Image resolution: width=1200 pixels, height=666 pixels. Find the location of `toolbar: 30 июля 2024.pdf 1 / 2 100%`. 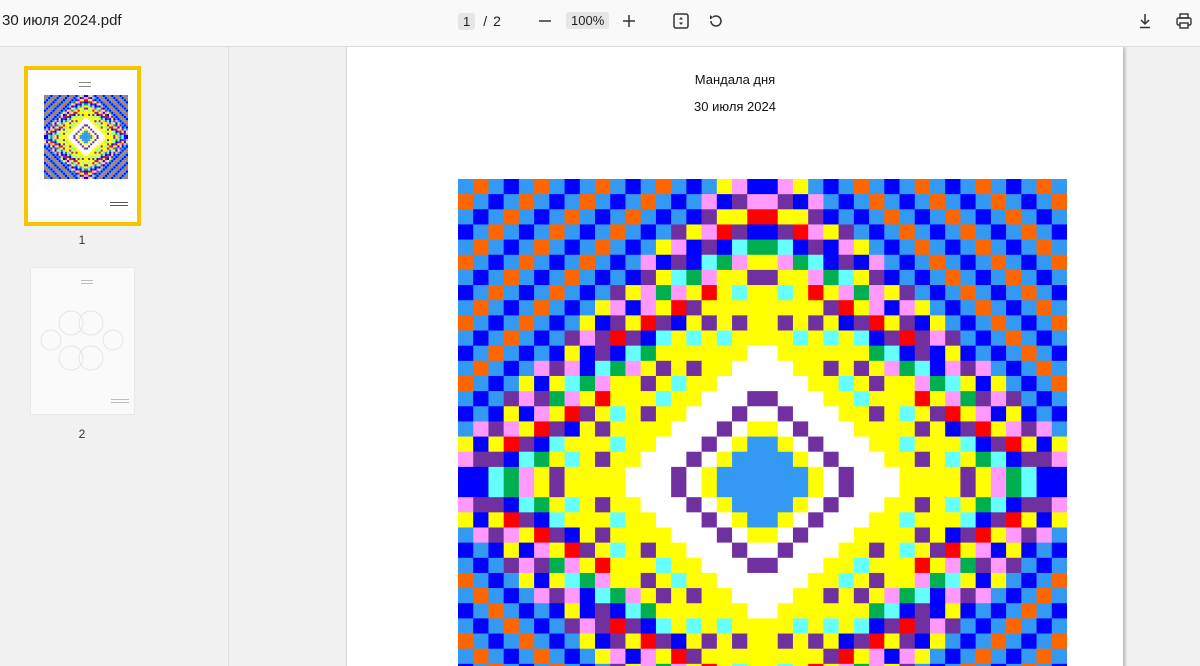

toolbar: 30 июля 2024.pdf 1 / 2 100% is located at coordinates (600, 23).